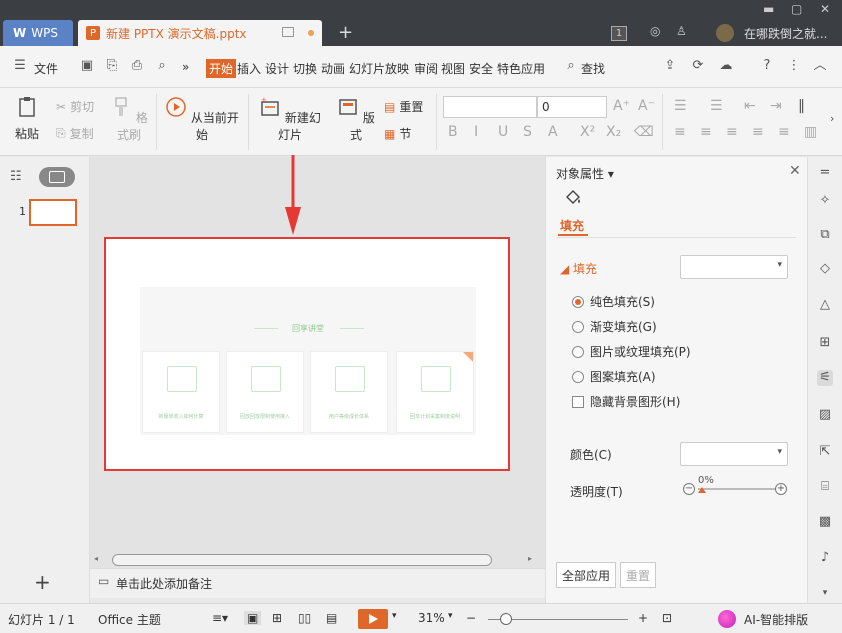 The height and width of the screenshot is (633, 842). I want to click on new-slide-button: + 新建幻灯片, so click(290, 119).